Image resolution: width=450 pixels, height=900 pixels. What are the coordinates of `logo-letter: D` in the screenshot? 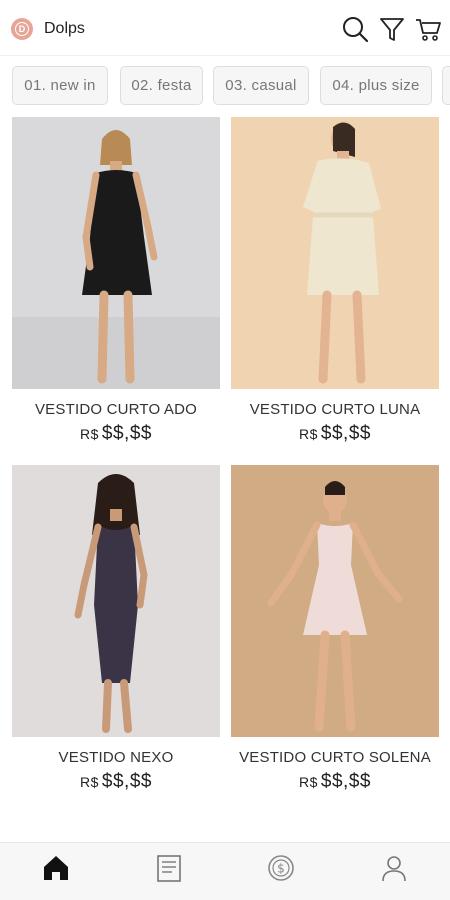 It's located at (22, 29).